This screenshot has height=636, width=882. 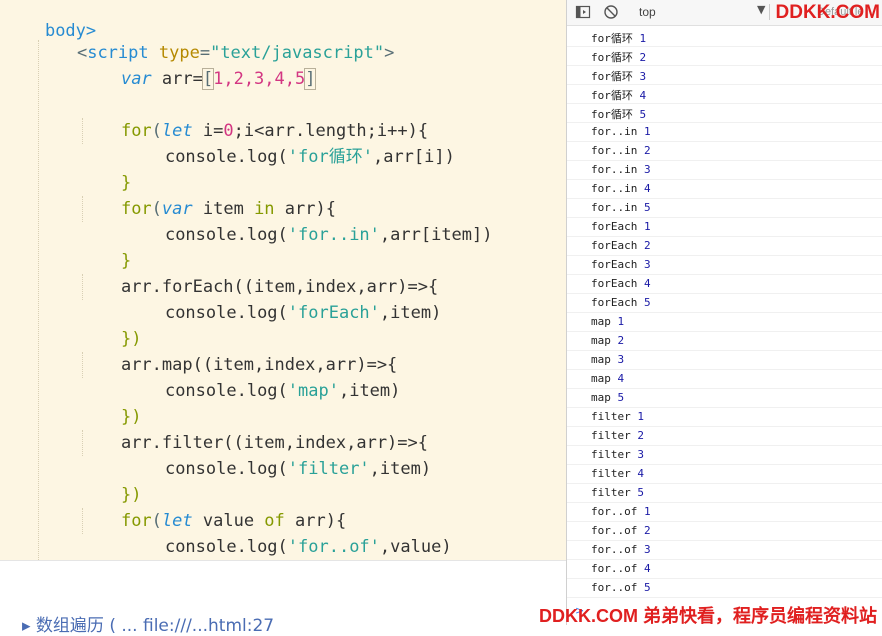 I want to click on console-log-text: map 3, so click(x=607, y=359).